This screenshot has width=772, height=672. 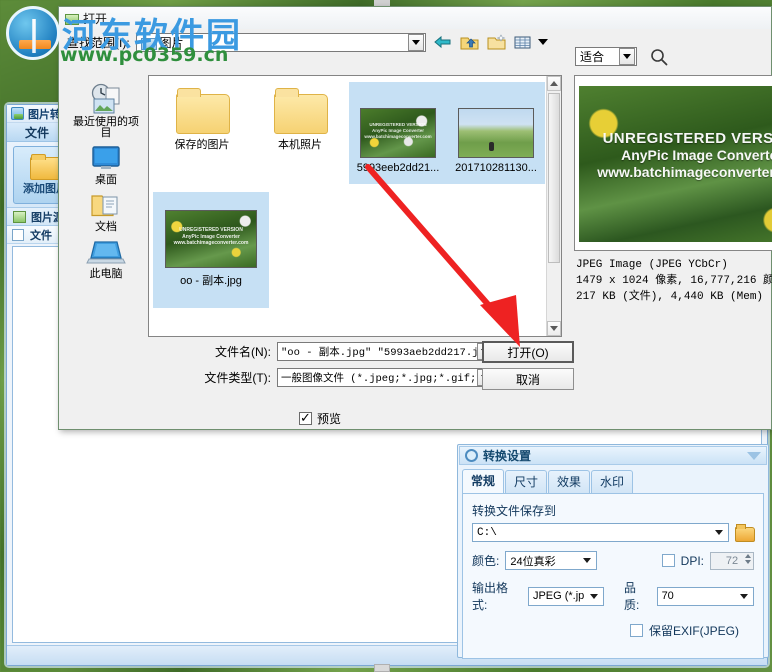 What do you see at coordinates (554, 328) in the screenshot?
I see `scroll-down-button` at bounding box center [554, 328].